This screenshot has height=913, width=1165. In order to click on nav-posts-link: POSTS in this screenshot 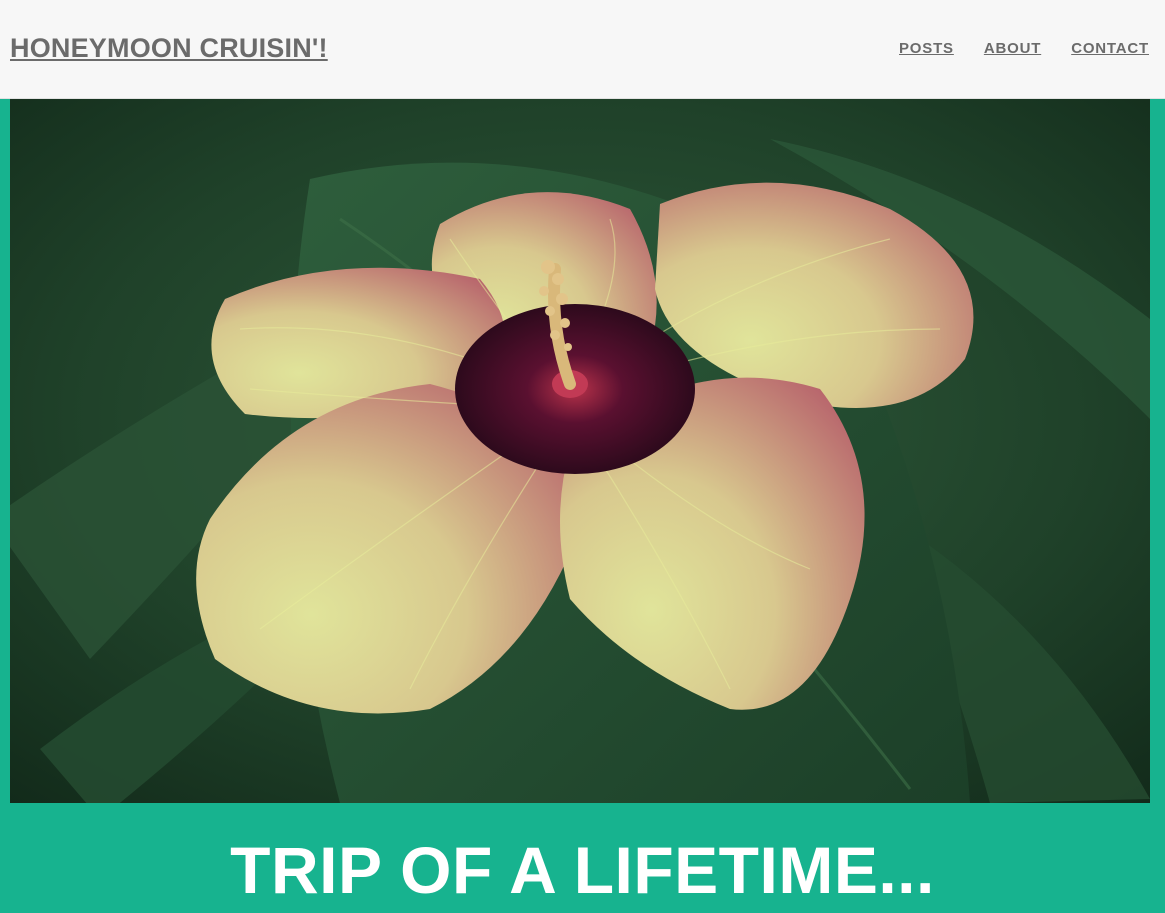, I will do `click(926, 48)`.